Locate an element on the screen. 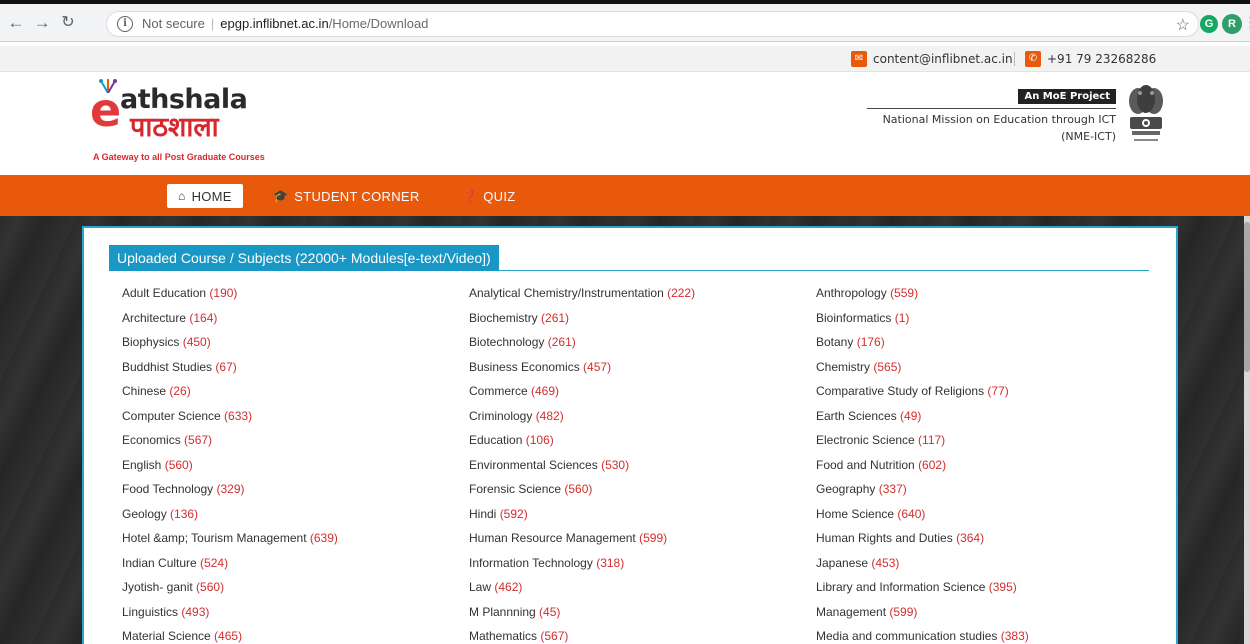  contact-phone: ✆ +91 79 23268286 is located at coordinates (1090, 59).